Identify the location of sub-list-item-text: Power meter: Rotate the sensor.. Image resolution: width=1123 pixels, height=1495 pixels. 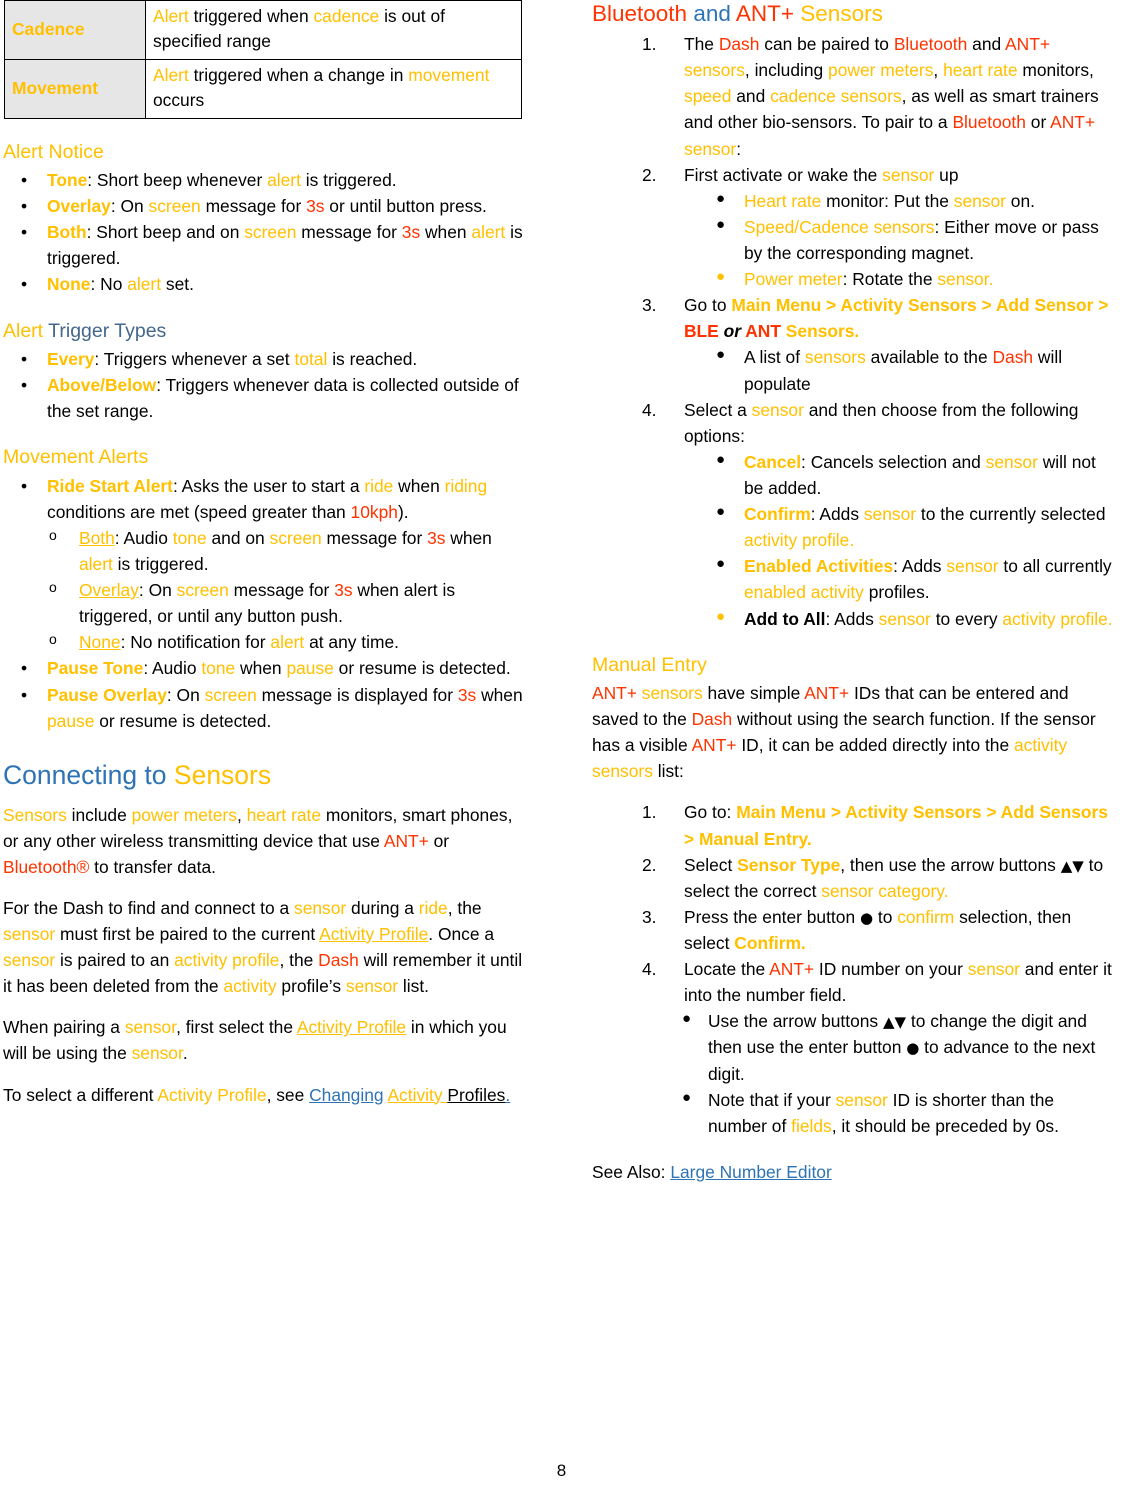
(868, 279).